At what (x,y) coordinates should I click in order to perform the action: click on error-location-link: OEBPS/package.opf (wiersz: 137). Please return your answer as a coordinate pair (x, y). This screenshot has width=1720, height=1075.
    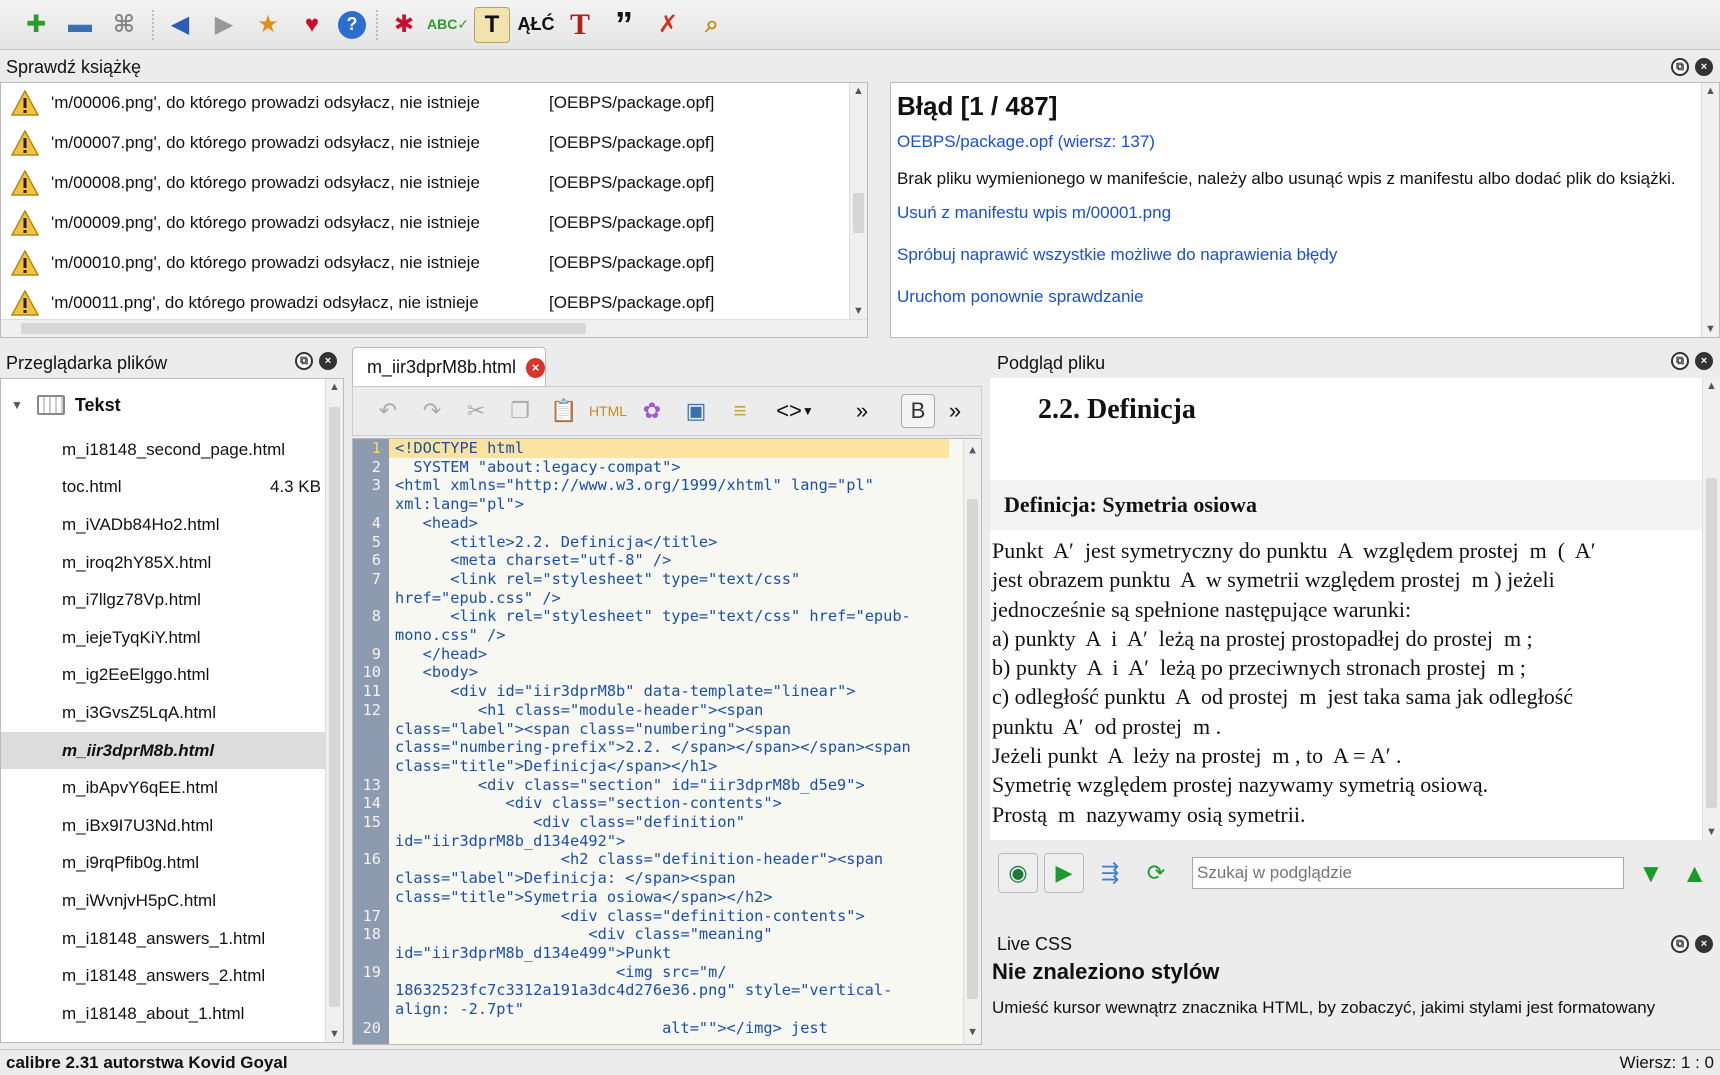
    Looking at the image, I should click on (1305, 142).